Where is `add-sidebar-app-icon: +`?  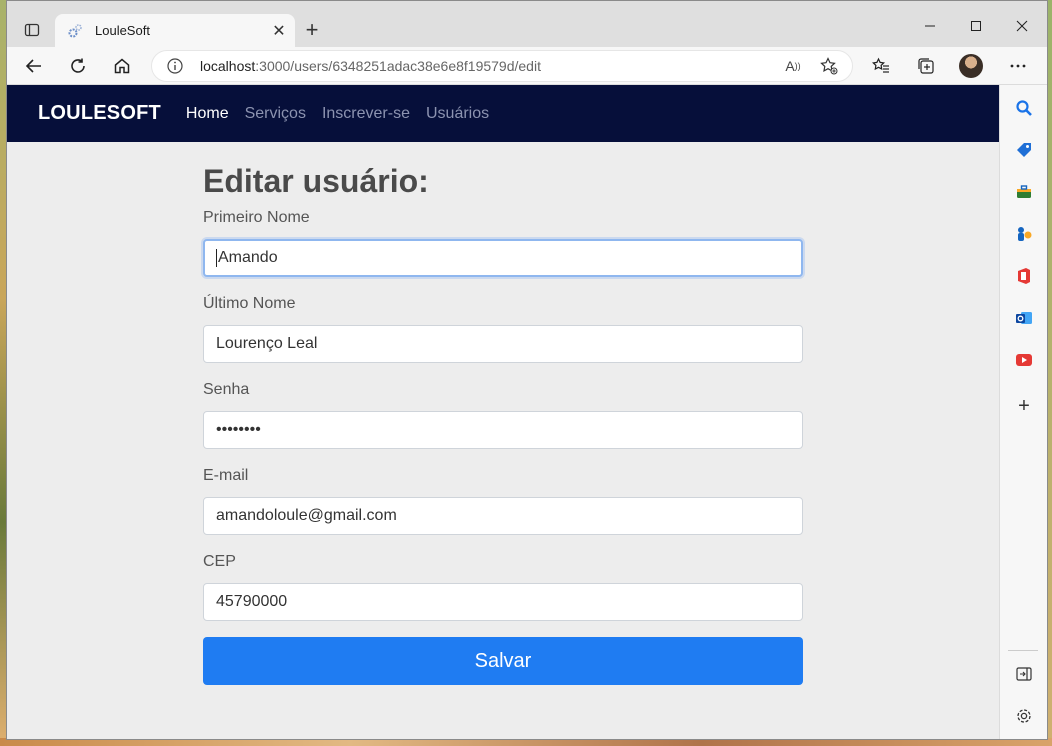 add-sidebar-app-icon: + is located at coordinates (1024, 406).